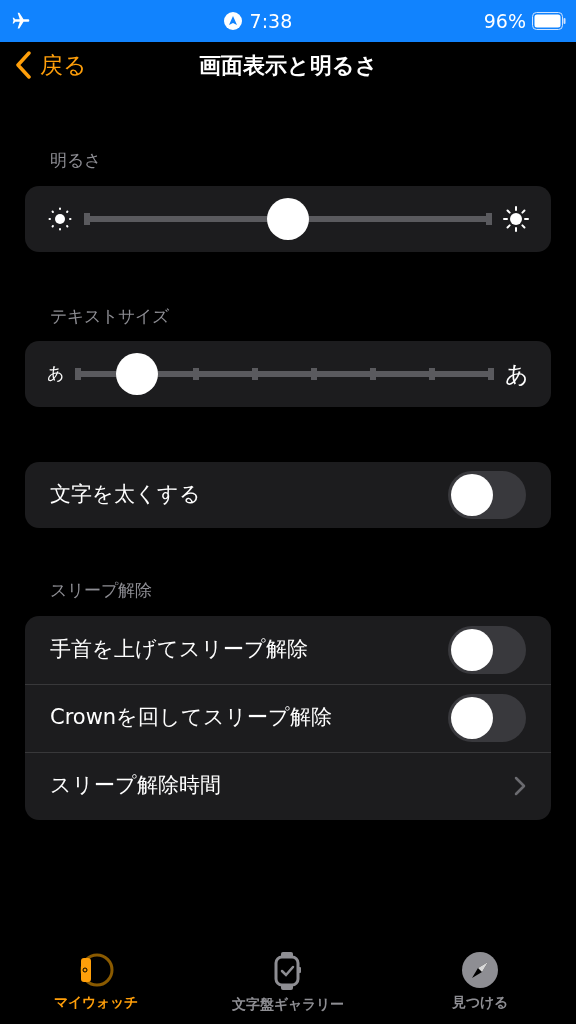 The height and width of the screenshot is (1024, 576). Describe the element at coordinates (135, 786) in the screenshot. I see `row-label: スリープ解除時間` at that location.